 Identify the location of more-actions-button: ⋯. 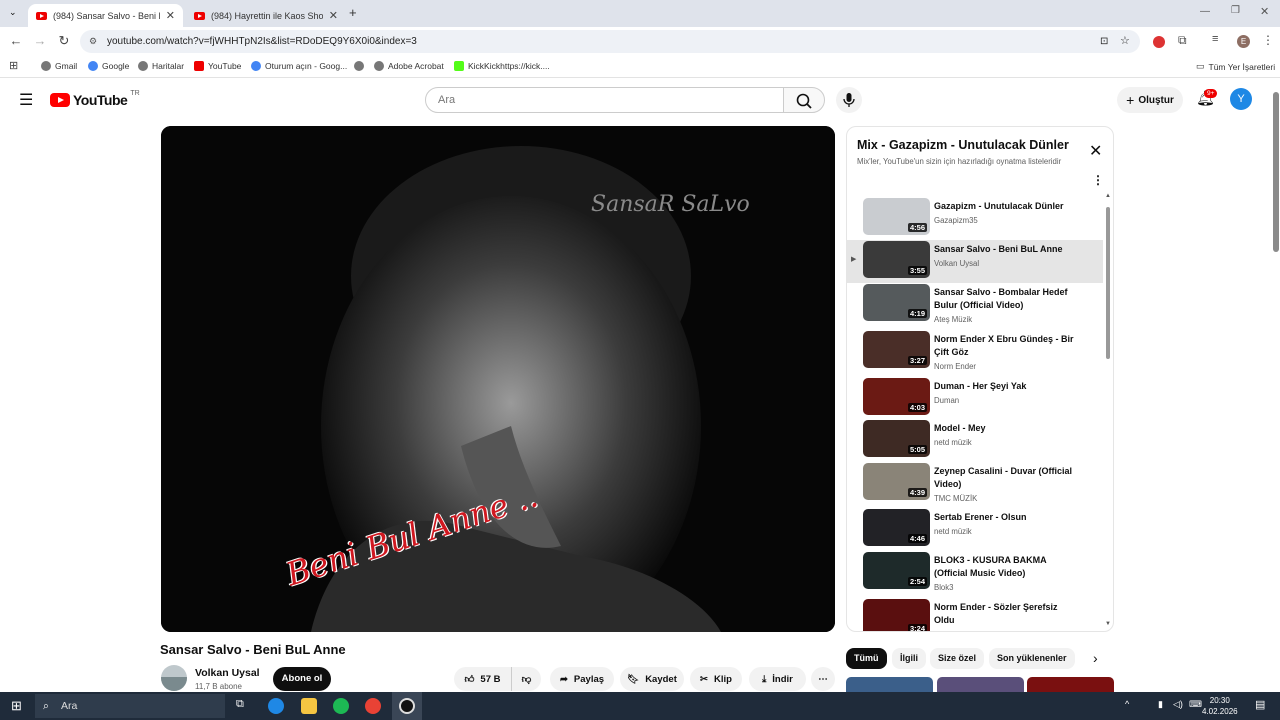
(823, 679).